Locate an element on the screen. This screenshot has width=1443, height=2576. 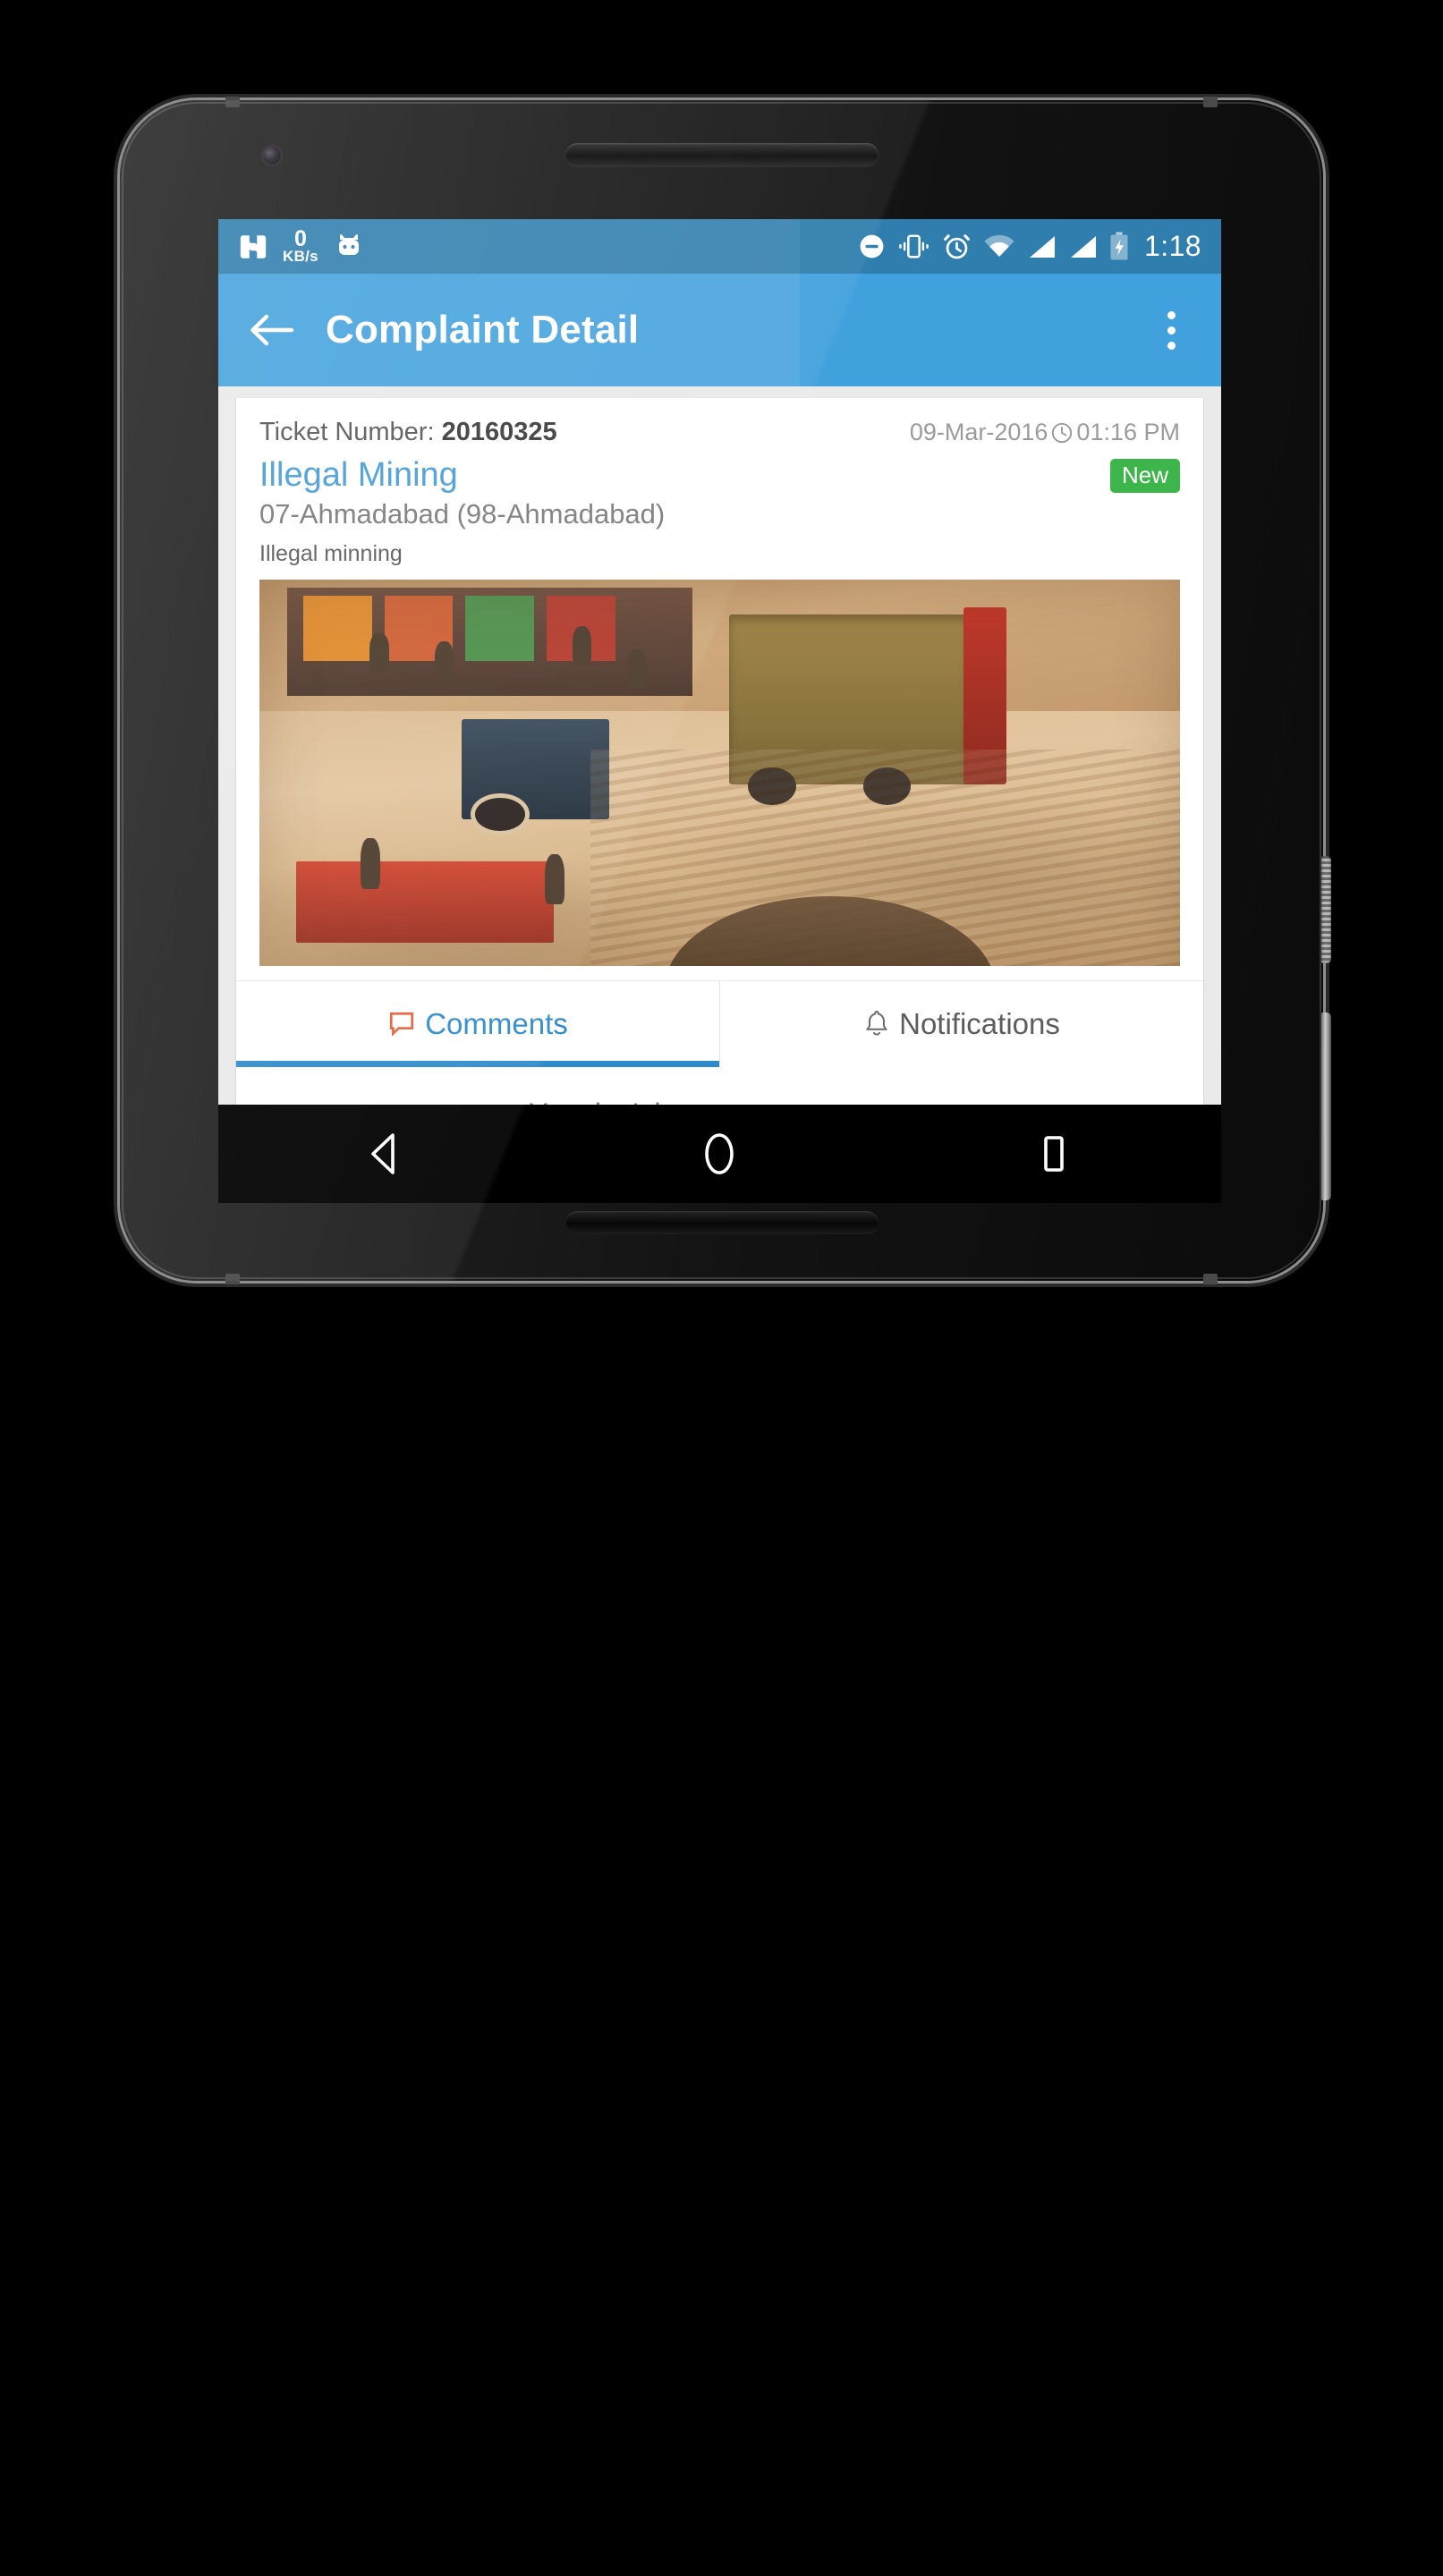
status-bar-left-icons: 0 KB/s is located at coordinates (301, 246).